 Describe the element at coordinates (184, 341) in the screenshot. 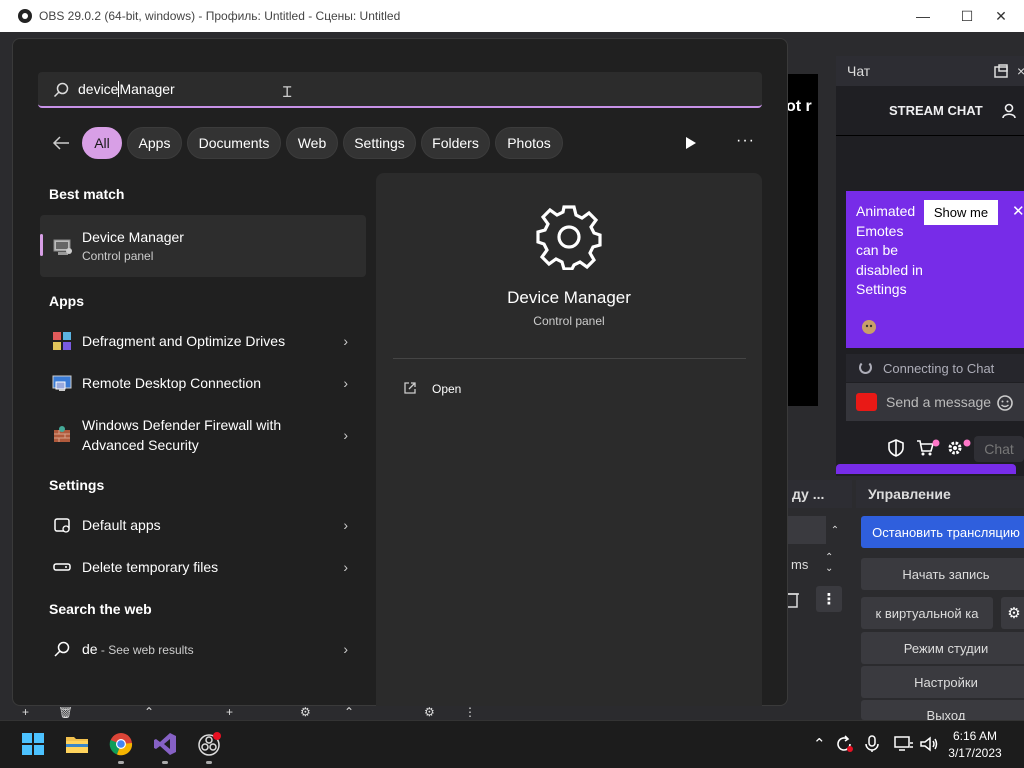

I see `app-label: Defragment and Optimize Drives` at that location.